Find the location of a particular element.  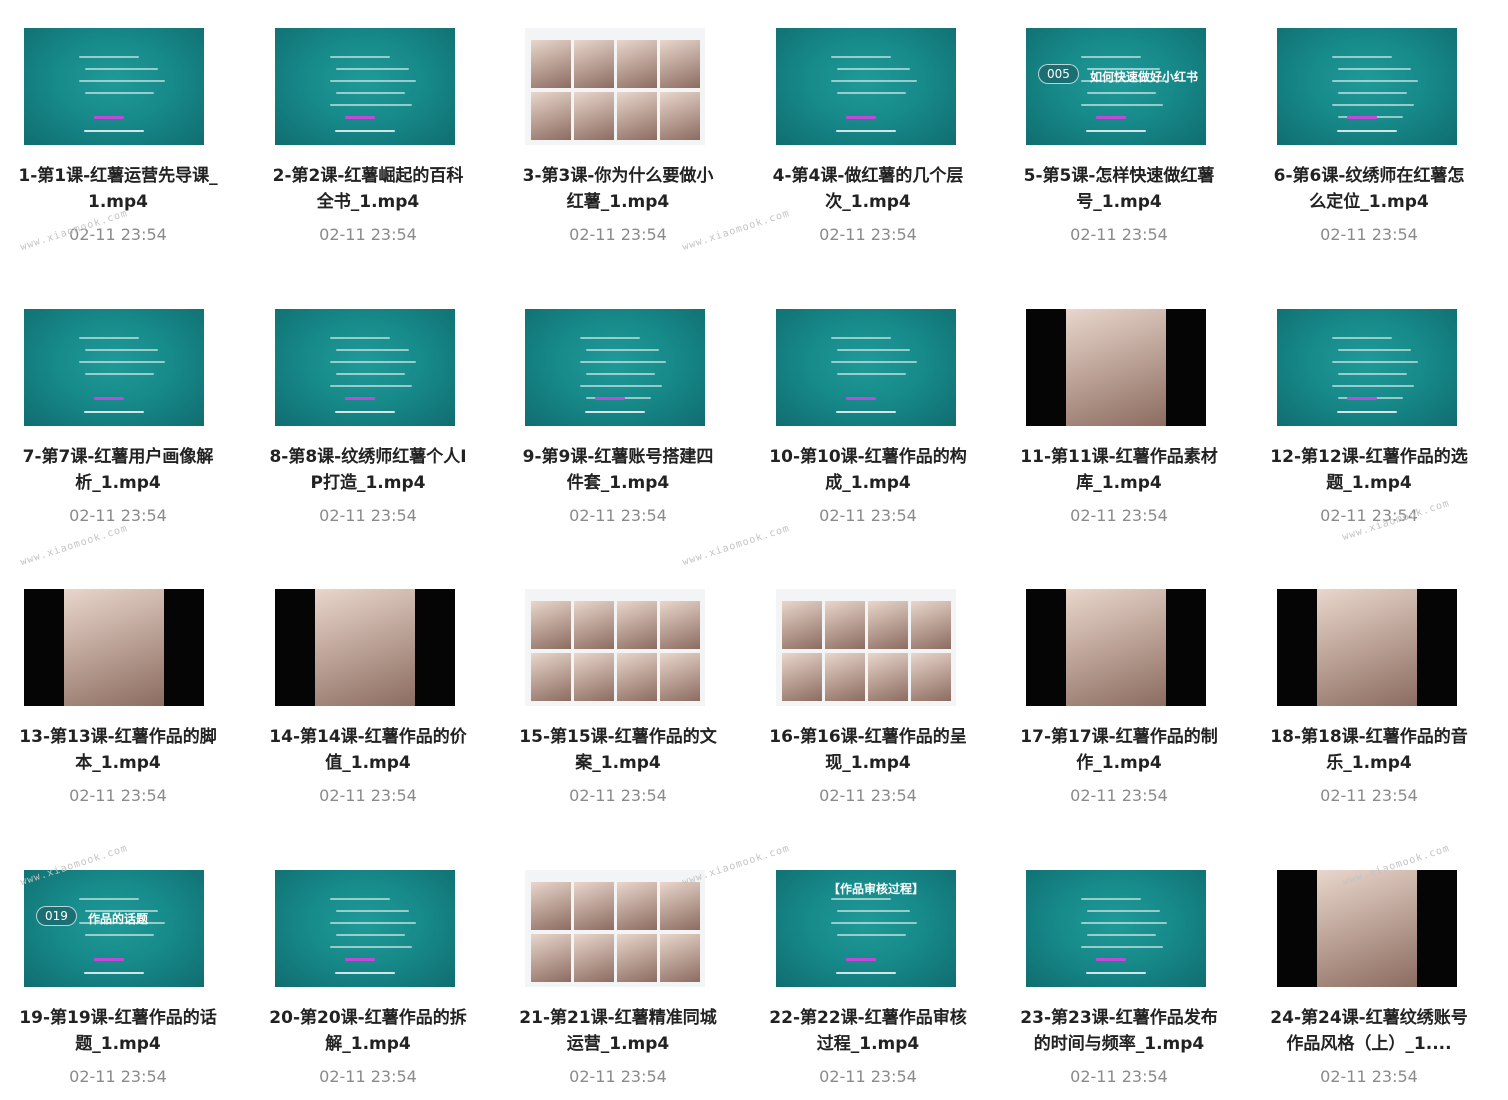

thumbnail-content: 005 如何快速做好小红书 is located at coordinates (1116, 86).